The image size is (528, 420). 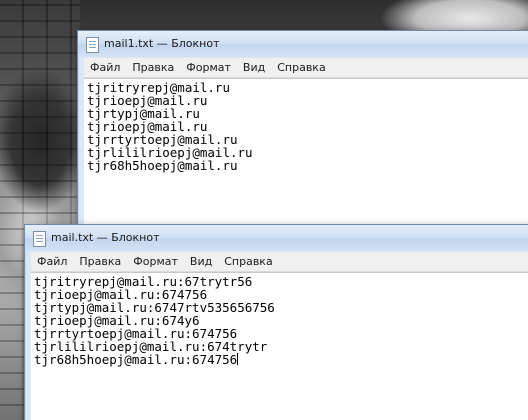 I want to click on window-title: mail.txt — Блокнот, so click(x=105, y=237).